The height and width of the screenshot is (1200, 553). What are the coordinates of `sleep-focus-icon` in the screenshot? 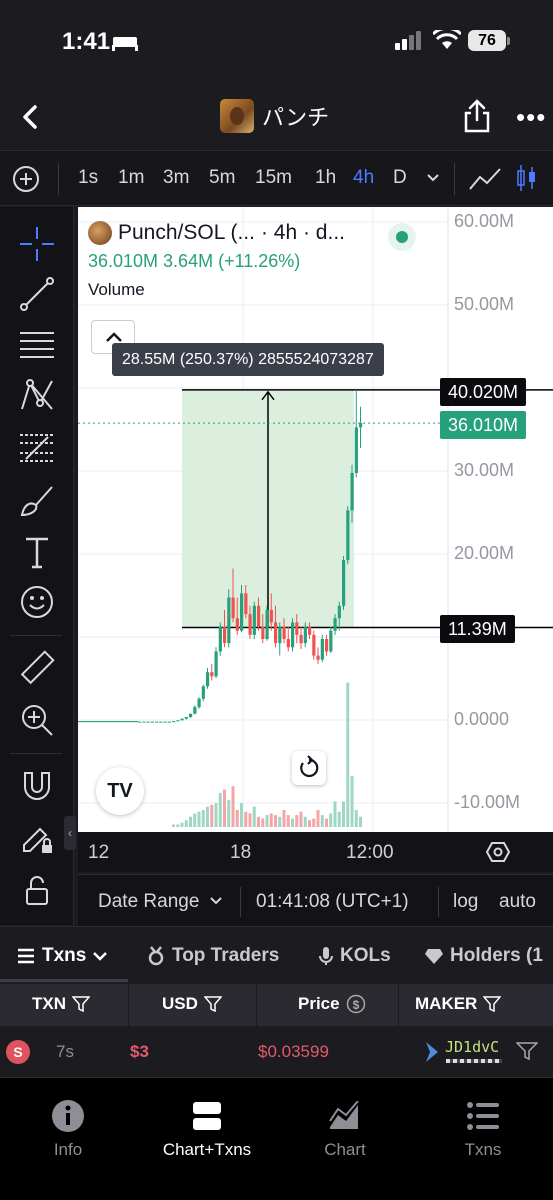 It's located at (125, 44).